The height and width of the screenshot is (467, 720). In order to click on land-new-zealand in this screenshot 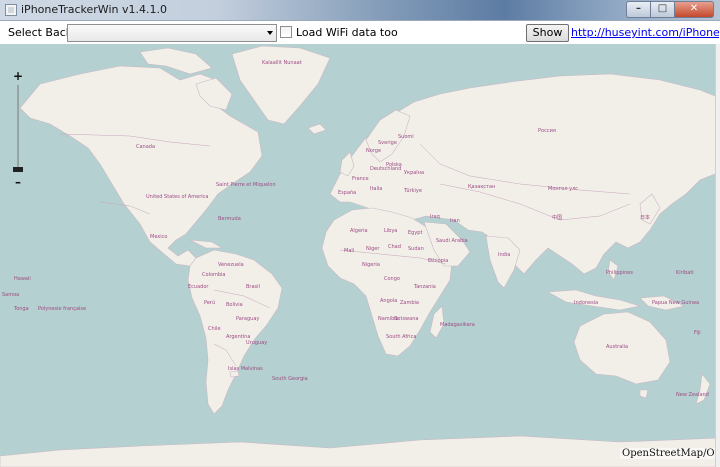, I will do `click(703, 389)`.